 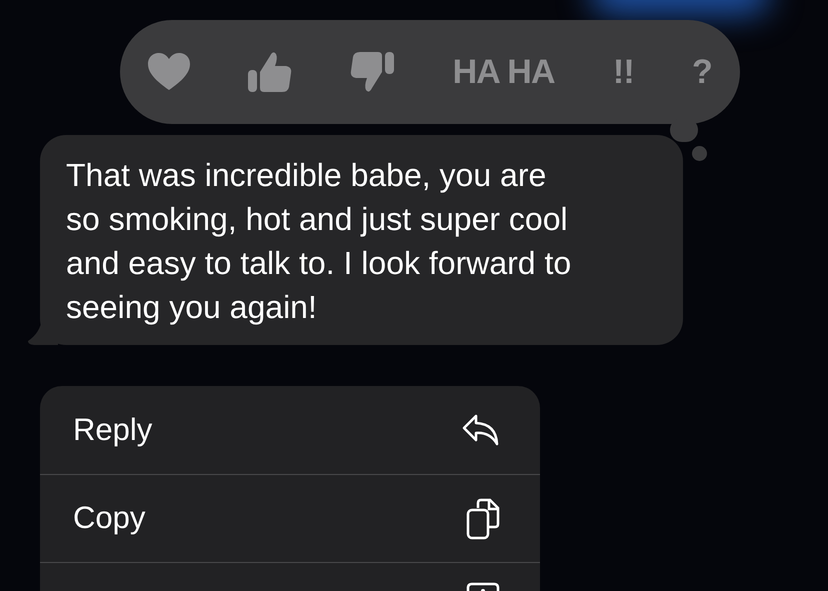 What do you see at coordinates (169, 72) in the screenshot?
I see `heart-icon` at bounding box center [169, 72].